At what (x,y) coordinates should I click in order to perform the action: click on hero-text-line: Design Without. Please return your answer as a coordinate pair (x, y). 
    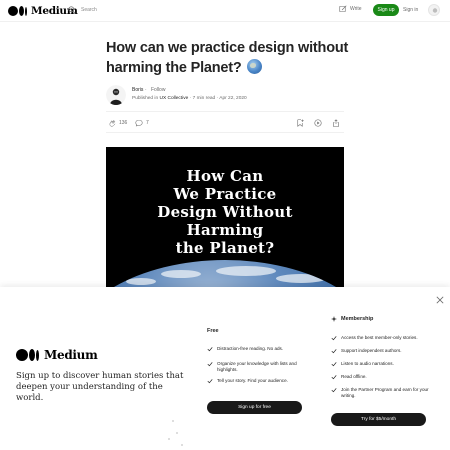
    Looking at the image, I should click on (225, 212).